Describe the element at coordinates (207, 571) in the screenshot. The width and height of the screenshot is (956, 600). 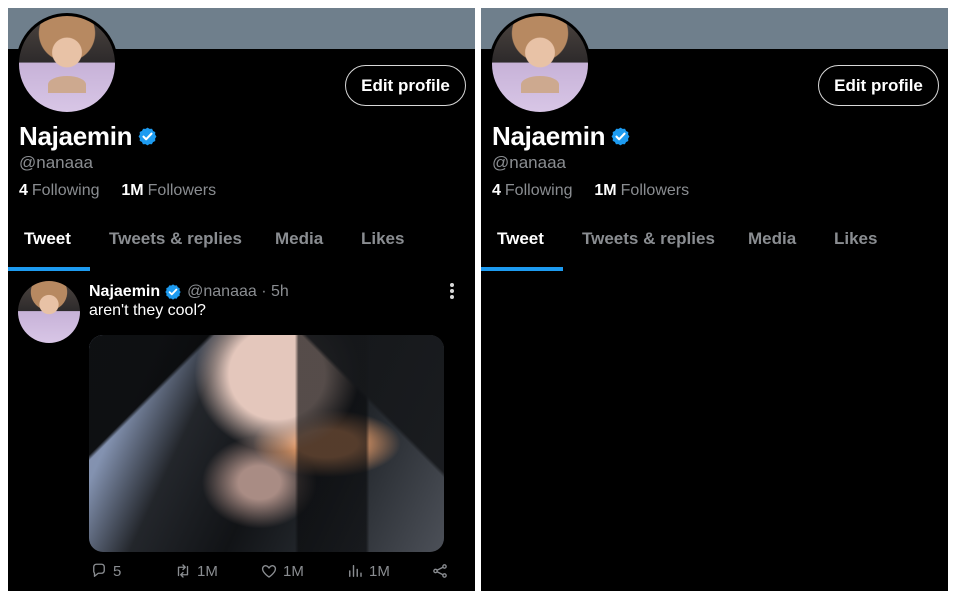
I see `retweet-count: 1M` at that location.